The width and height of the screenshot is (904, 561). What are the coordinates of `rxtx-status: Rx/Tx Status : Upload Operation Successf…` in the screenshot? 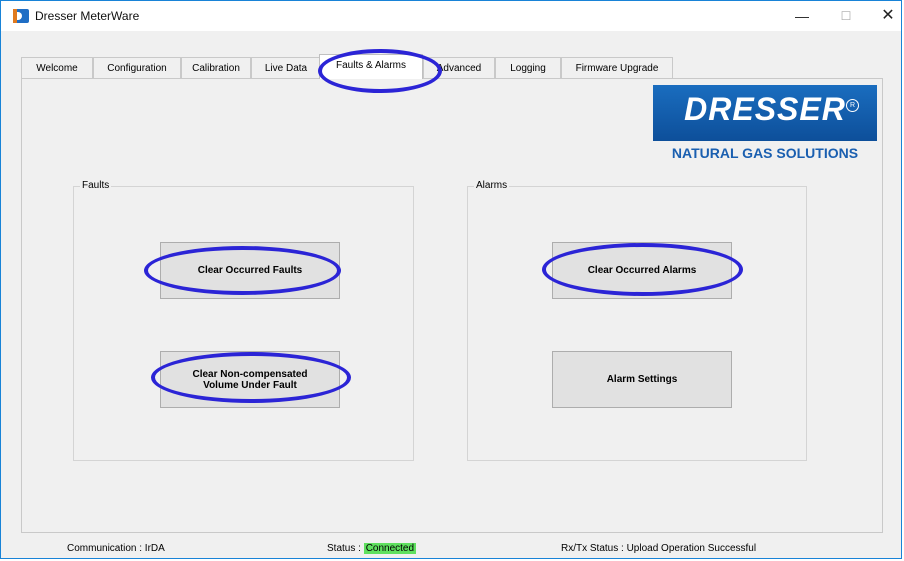 It's located at (659, 548).